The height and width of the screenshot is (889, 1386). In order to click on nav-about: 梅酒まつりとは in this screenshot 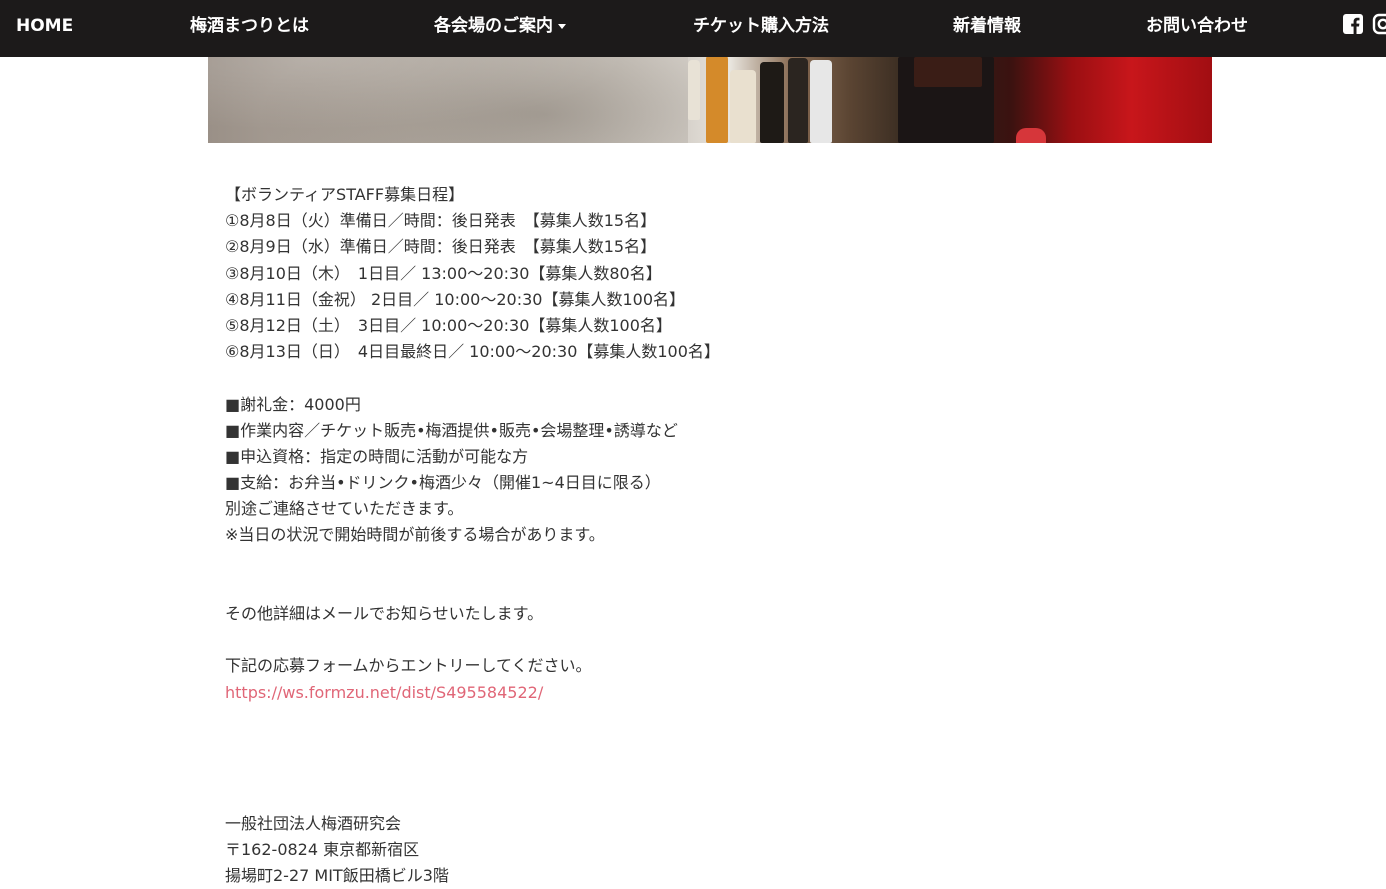, I will do `click(249, 26)`.